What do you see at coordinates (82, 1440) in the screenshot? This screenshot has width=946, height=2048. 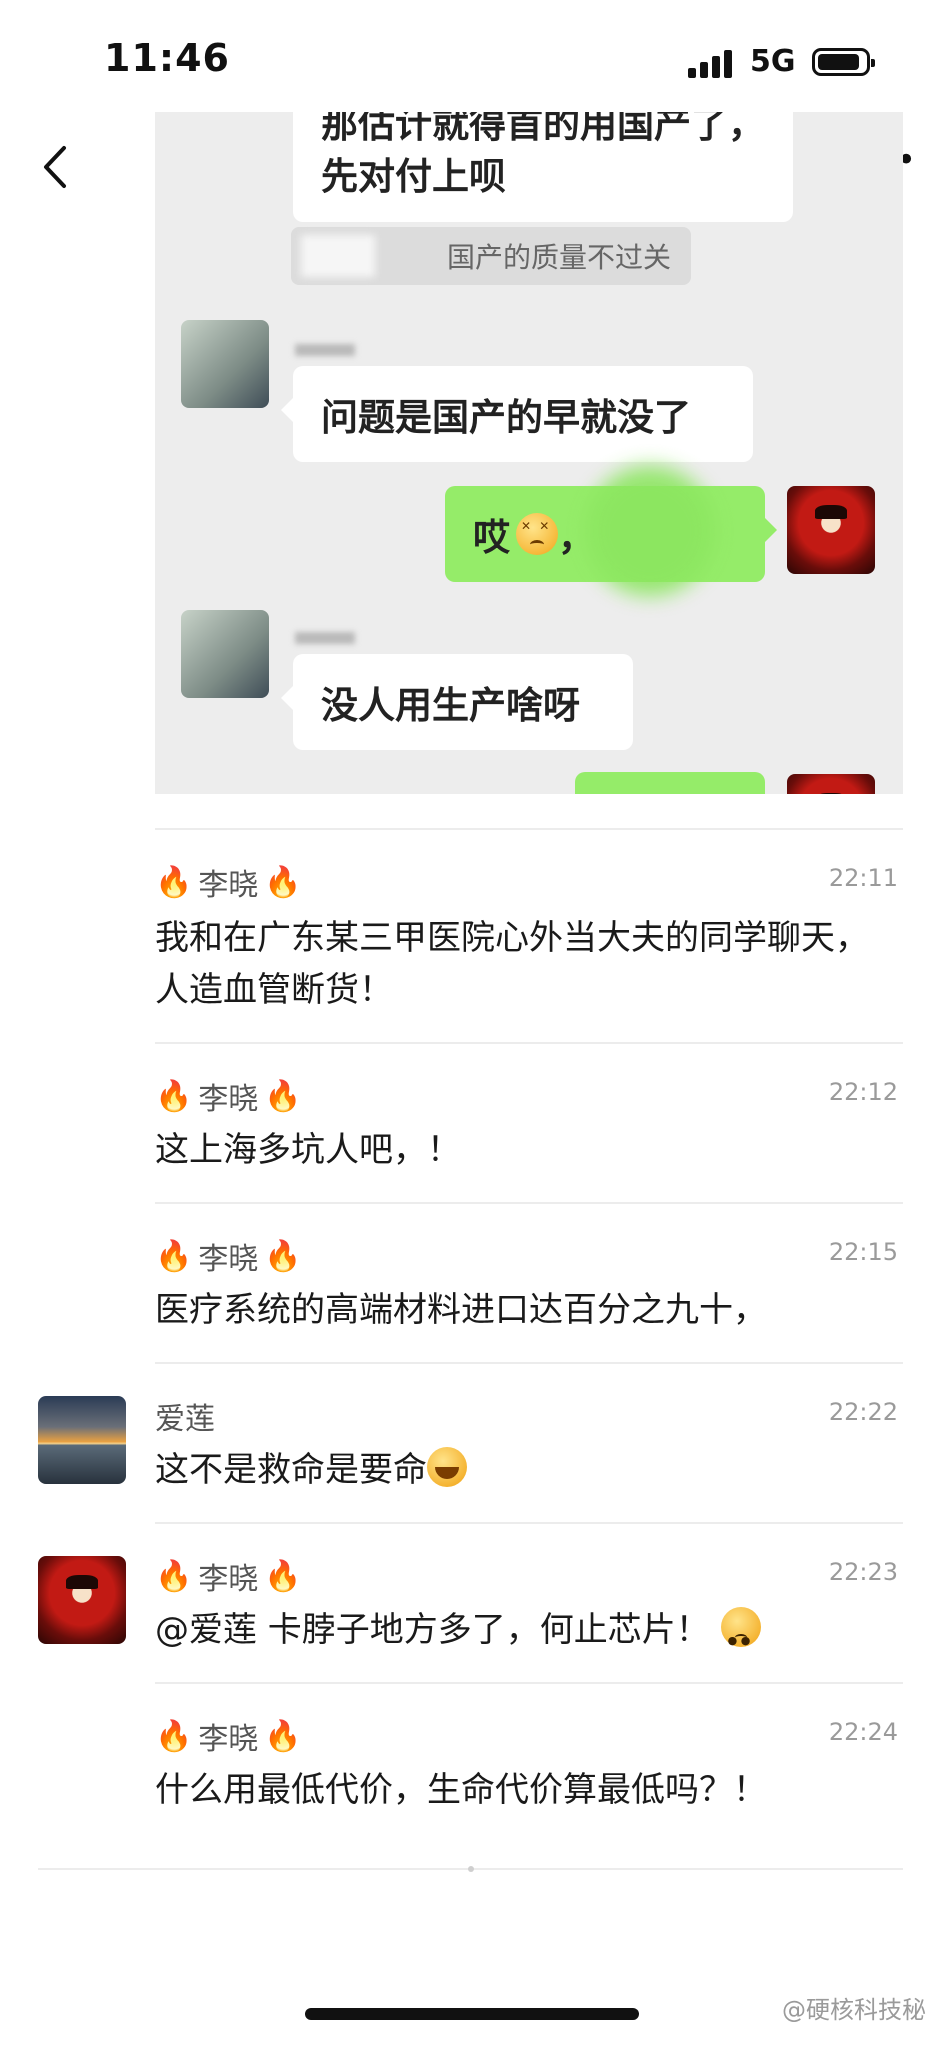 I see `user-avatar-sunset` at bounding box center [82, 1440].